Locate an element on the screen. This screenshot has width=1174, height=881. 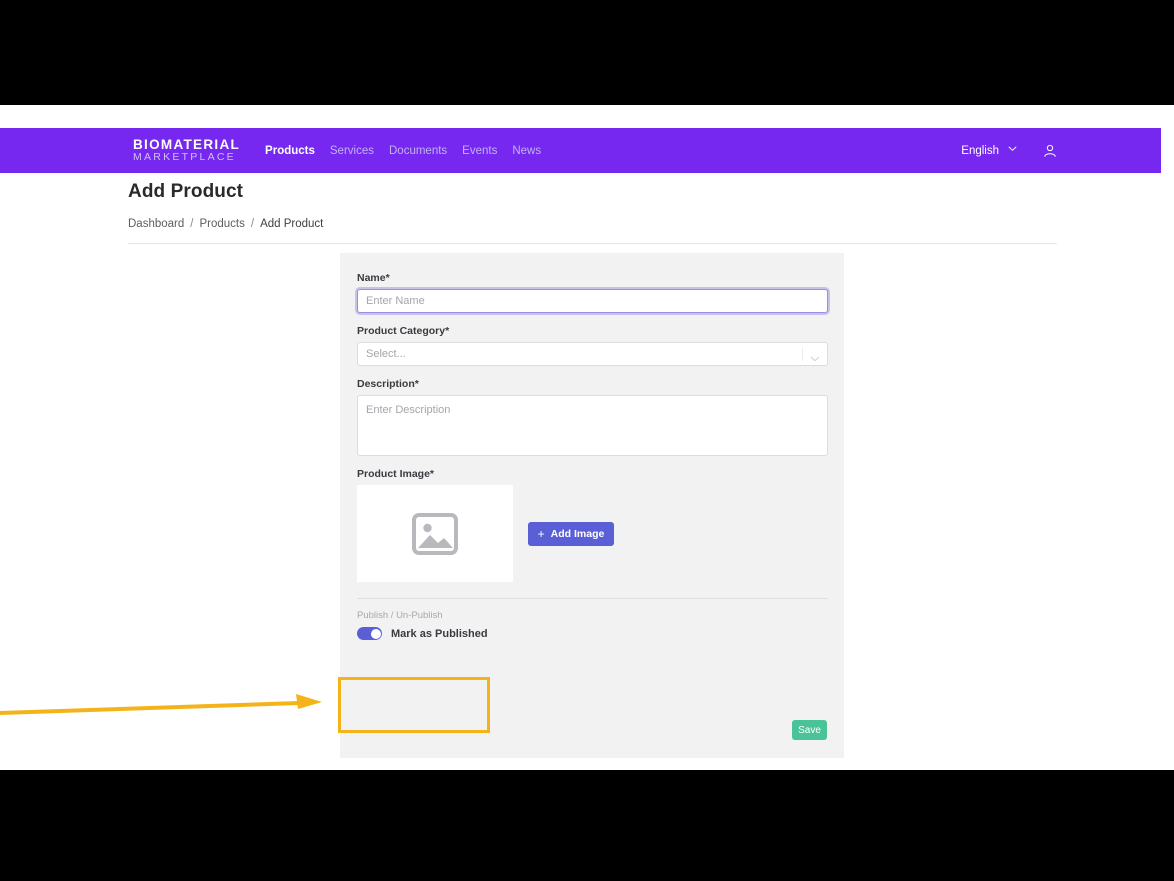
nav-link-news: News is located at coordinates (526, 151).